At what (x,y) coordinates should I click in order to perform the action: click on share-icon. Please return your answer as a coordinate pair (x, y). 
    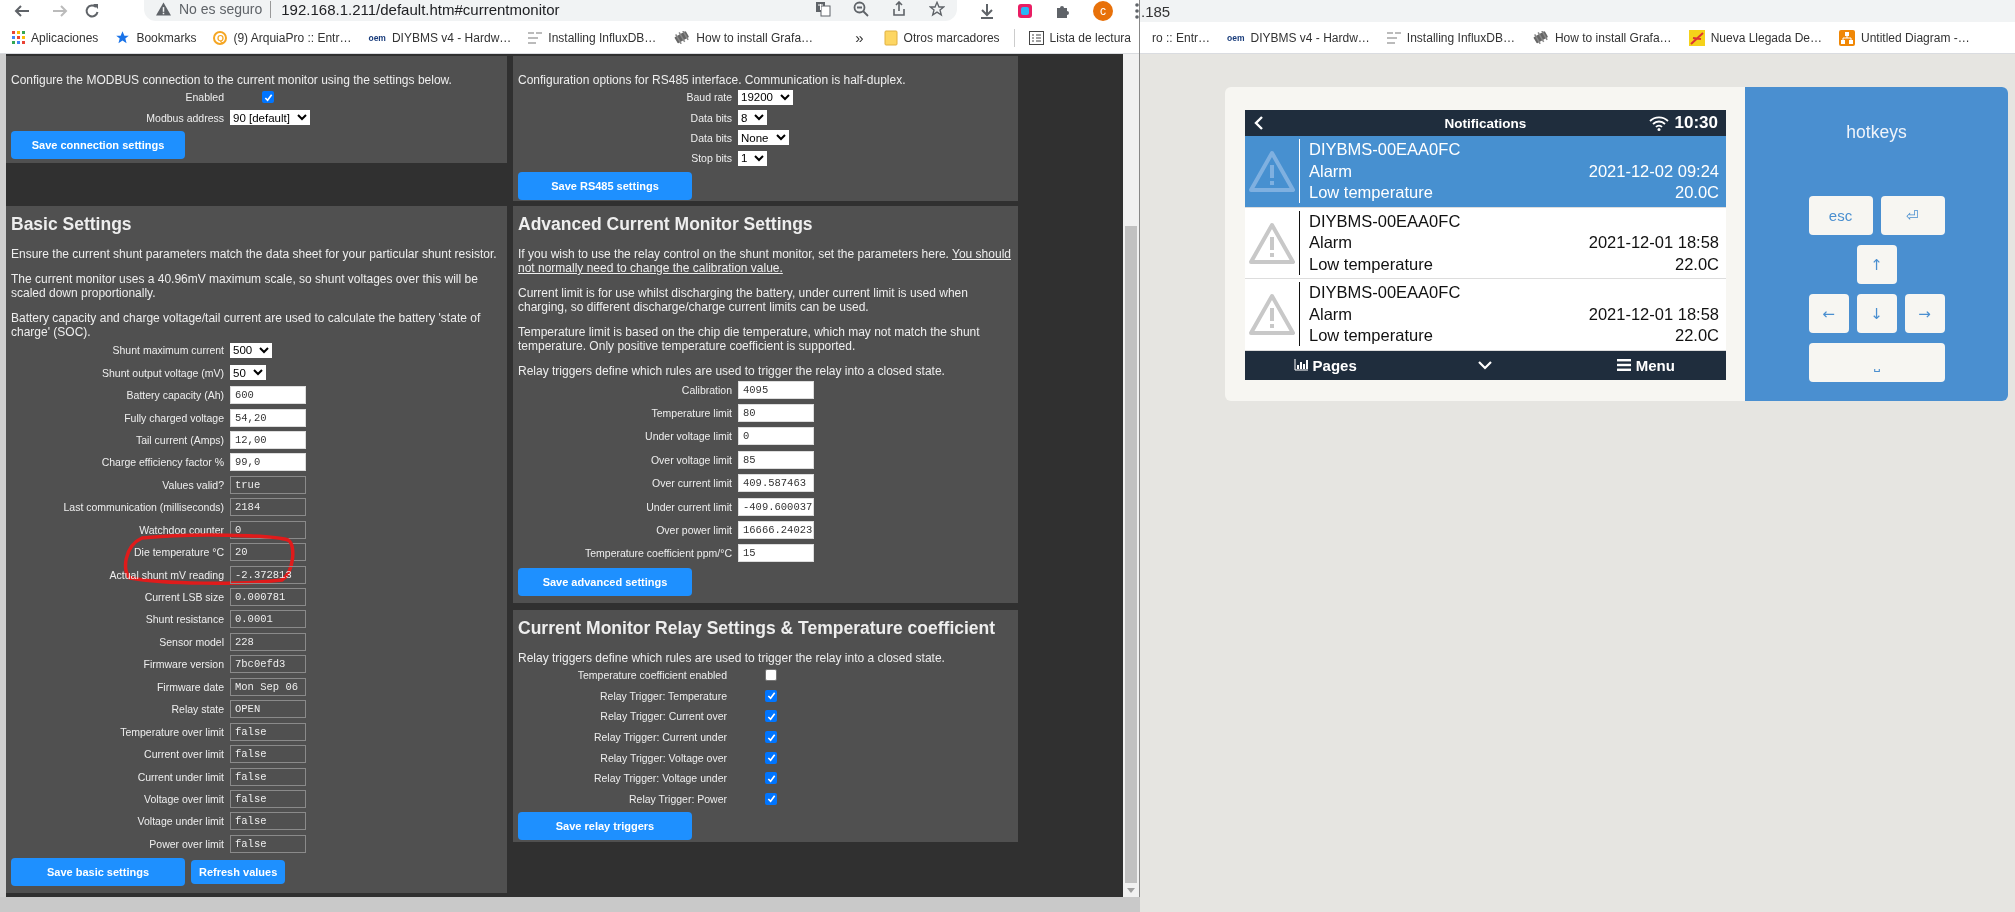
    Looking at the image, I should click on (899, 9).